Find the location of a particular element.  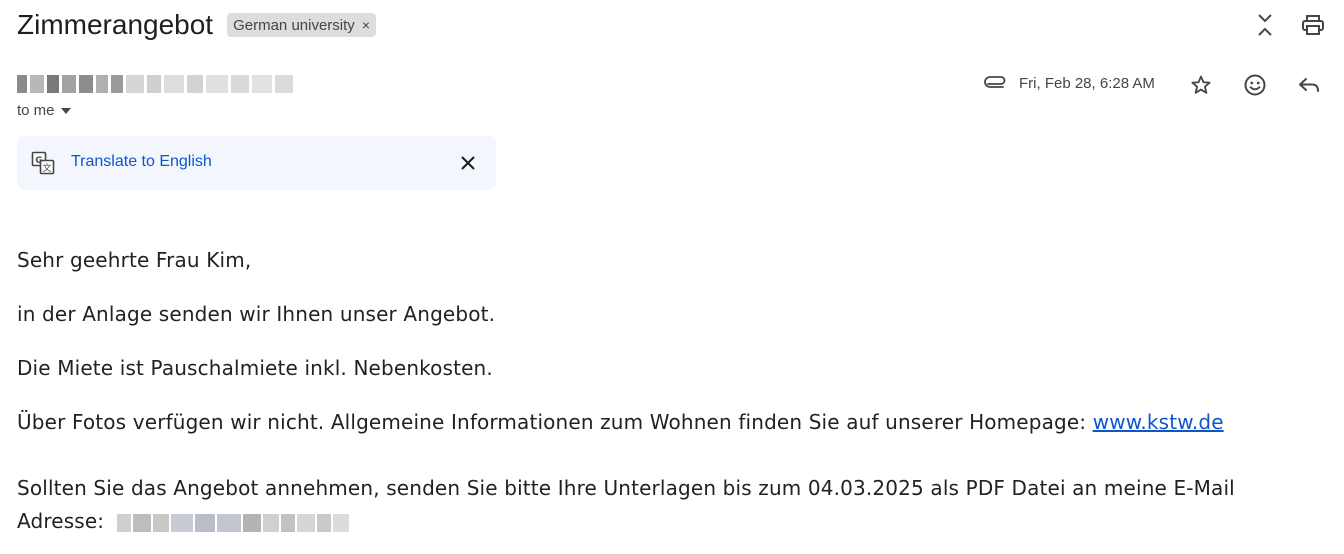

homepage-link: www.kstw.de is located at coordinates (1158, 422).